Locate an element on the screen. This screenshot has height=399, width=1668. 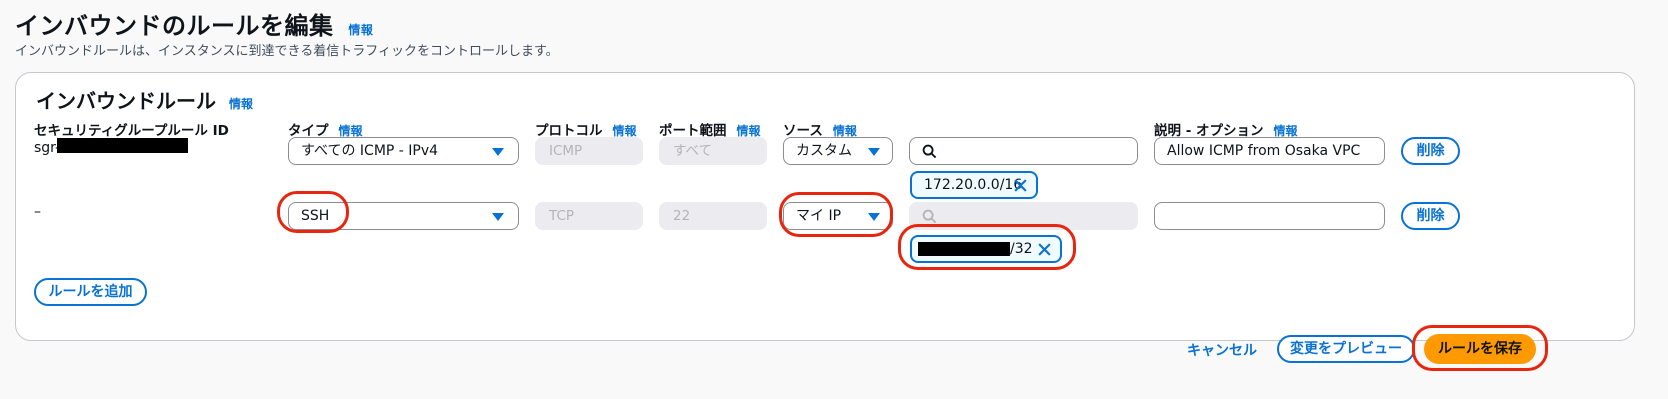
col-type: タイプ 情報 is located at coordinates (325, 129).